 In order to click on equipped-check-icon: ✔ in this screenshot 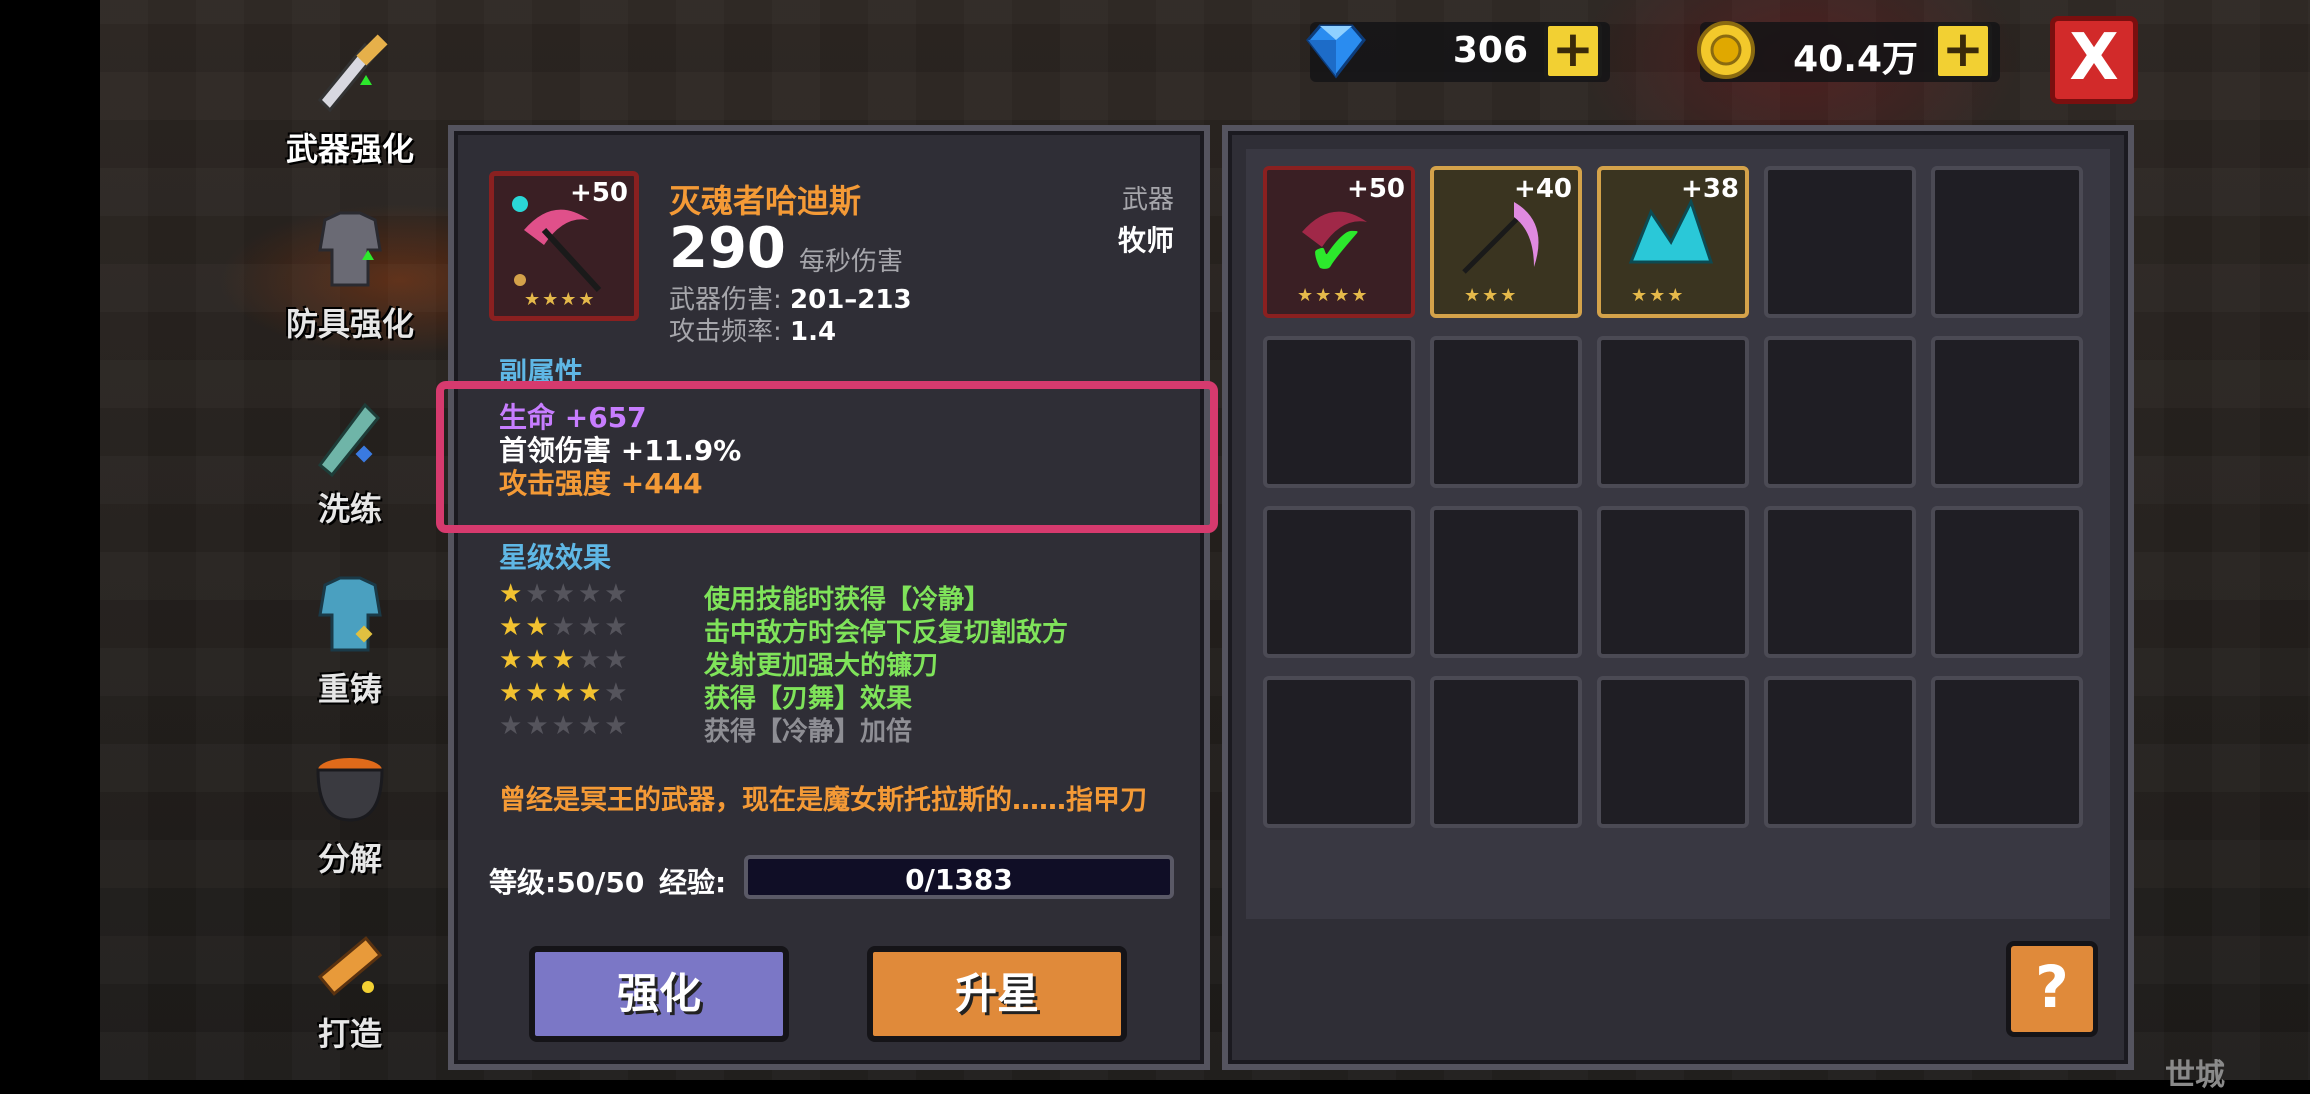, I will do `click(1336, 251)`.